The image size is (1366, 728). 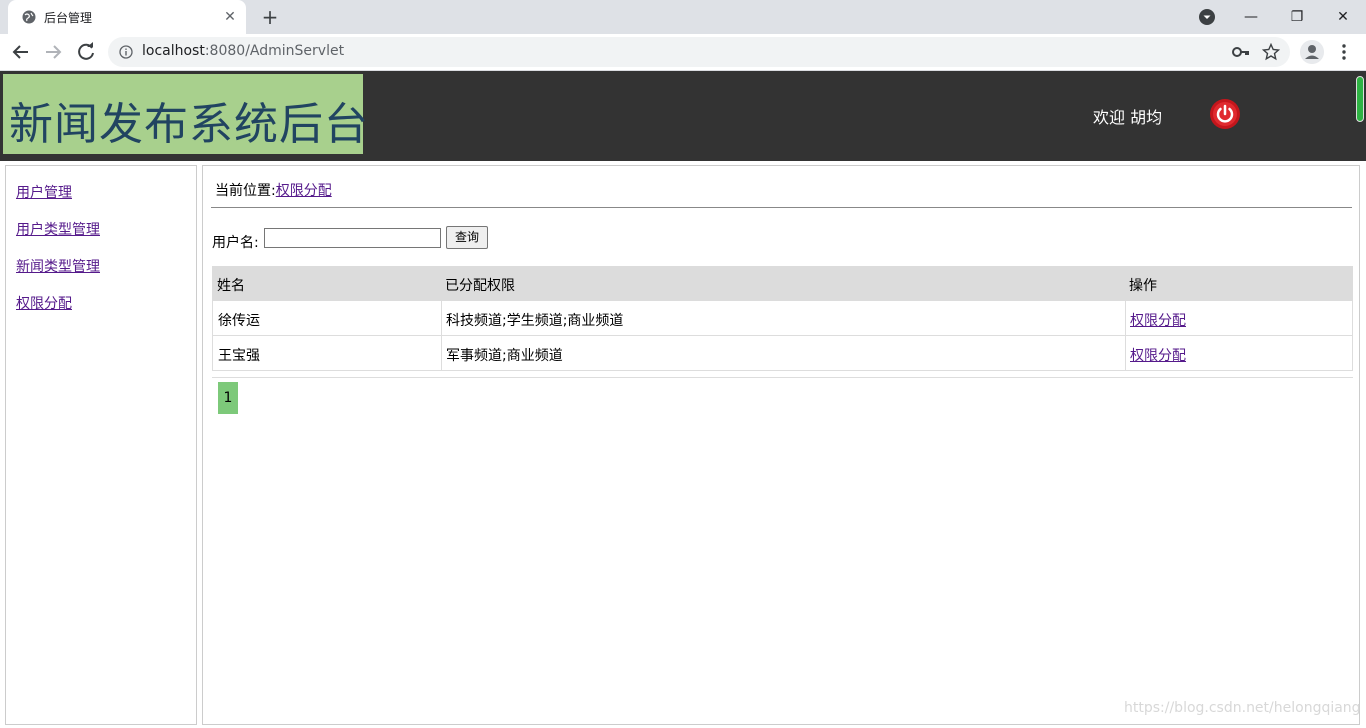 What do you see at coordinates (1360, 99) in the screenshot?
I see `scrollbar-thumb` at bounding box center [1360, 99].